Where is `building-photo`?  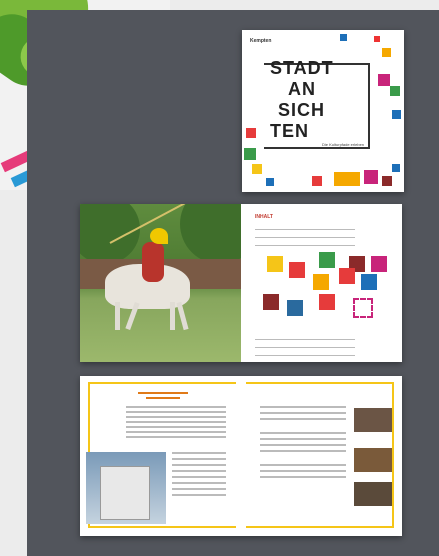
building-photo is located at coordinates (126, 488).